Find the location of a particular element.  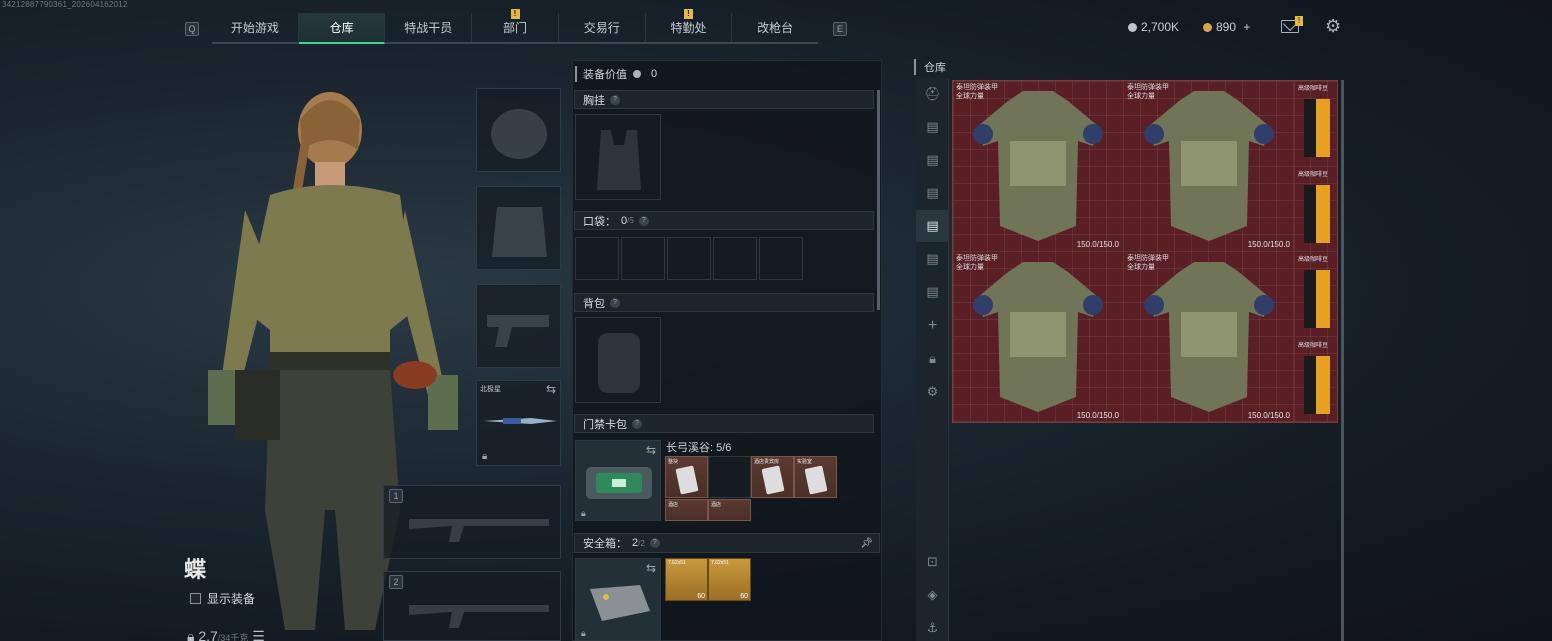

anchor-icon: ⚓︎ is located at coordinates (932, 626).